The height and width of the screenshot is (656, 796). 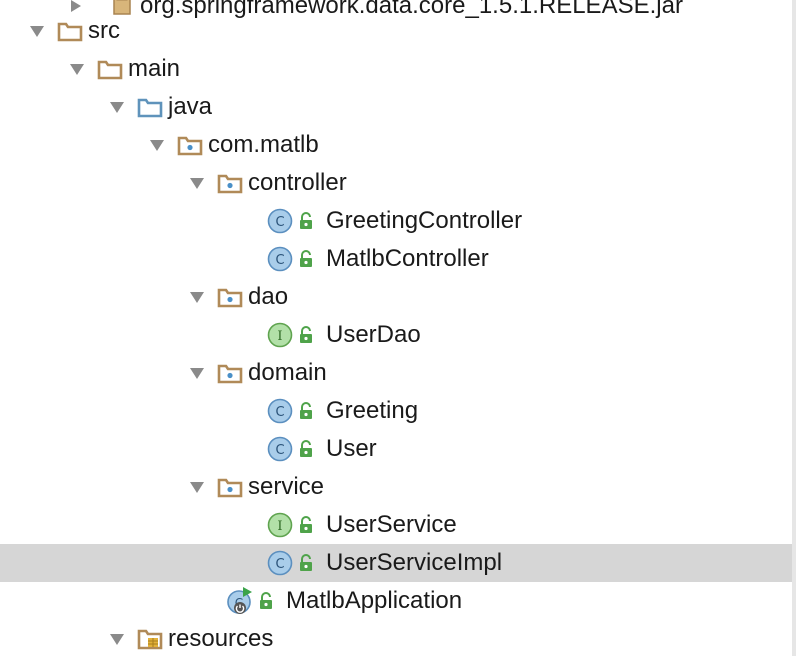 What do you see at coordinates (351, 448) in the screenshot?
I see `tree-item-label: User` at bounding box center [351, 448].